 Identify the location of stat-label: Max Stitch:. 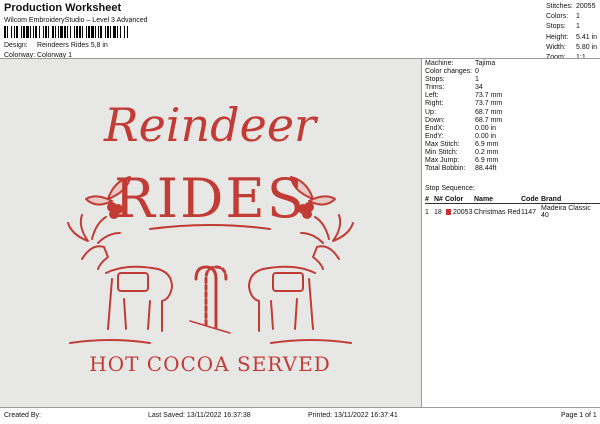
(442, 144).